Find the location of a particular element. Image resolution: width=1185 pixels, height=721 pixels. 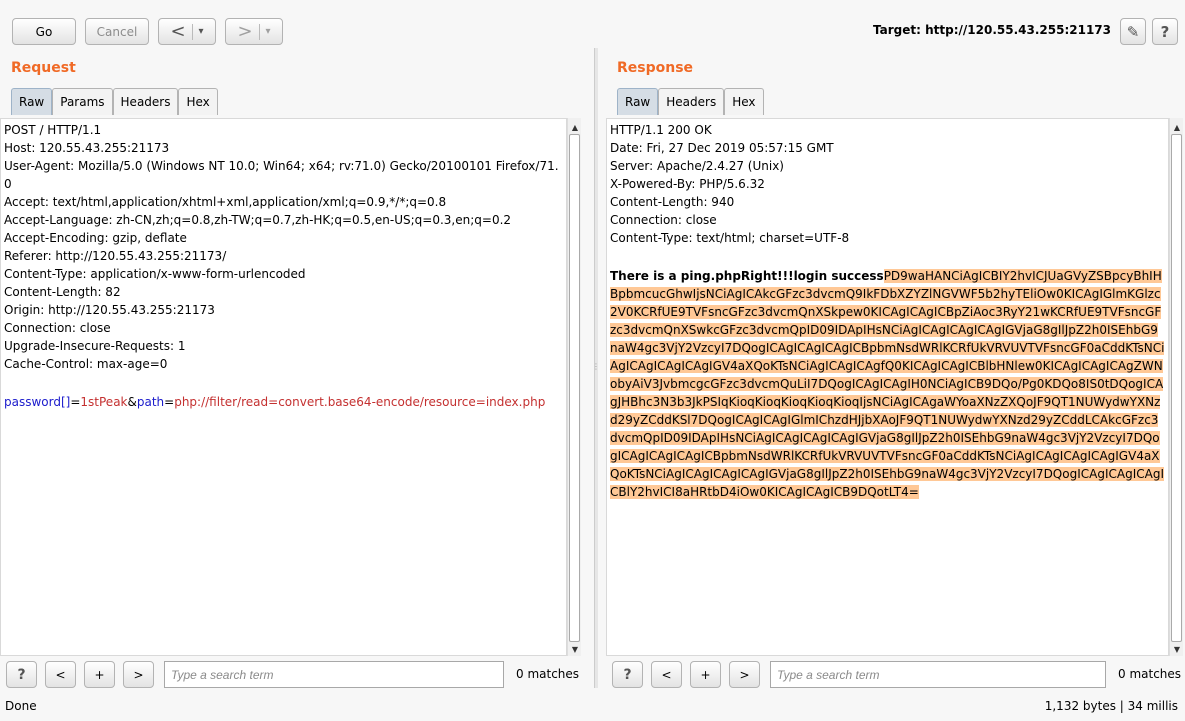

response-search-input is located at coordinates (938, 674).